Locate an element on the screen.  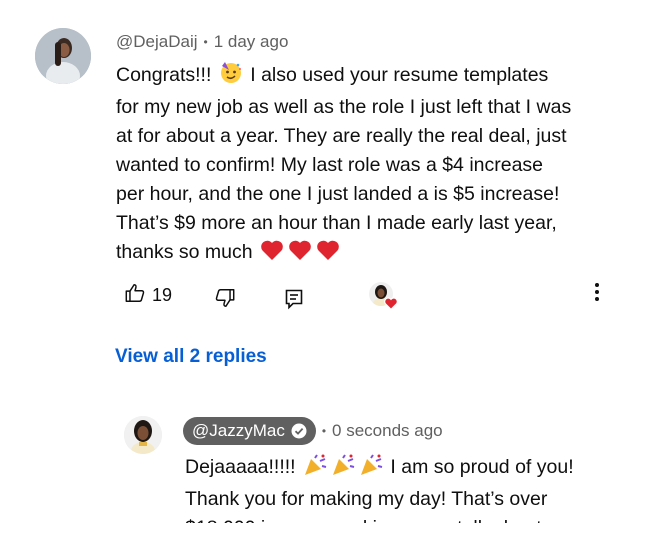
like-count: 19 is located at coordinates (162, 294).